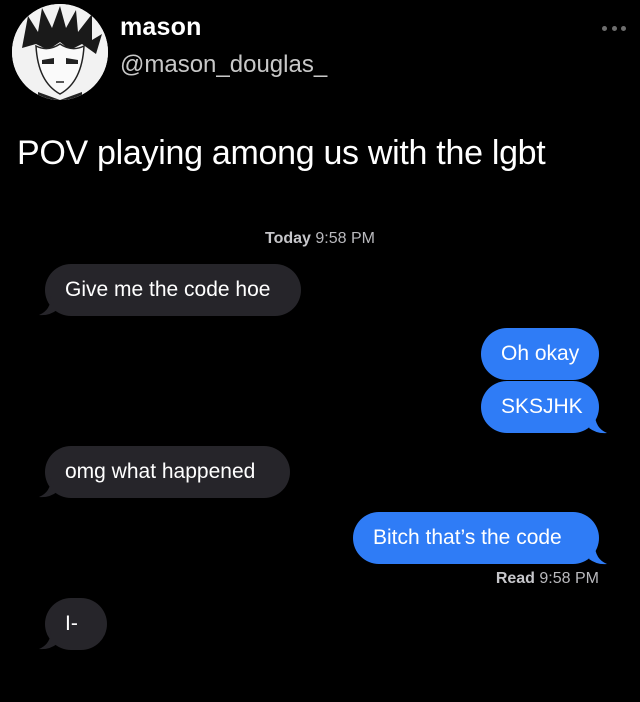 The image size is (640, 702). What do you see at coordinates (515, 578) in the screenshot?
I see `read-label: Read` at bounding box center [515, 578].